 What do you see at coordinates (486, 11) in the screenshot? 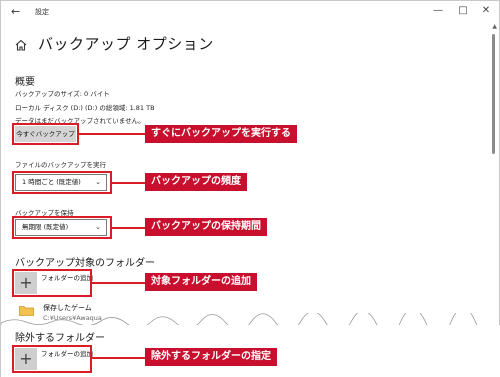
I see `close-icon: ✕` at bounding box center [486, 11].